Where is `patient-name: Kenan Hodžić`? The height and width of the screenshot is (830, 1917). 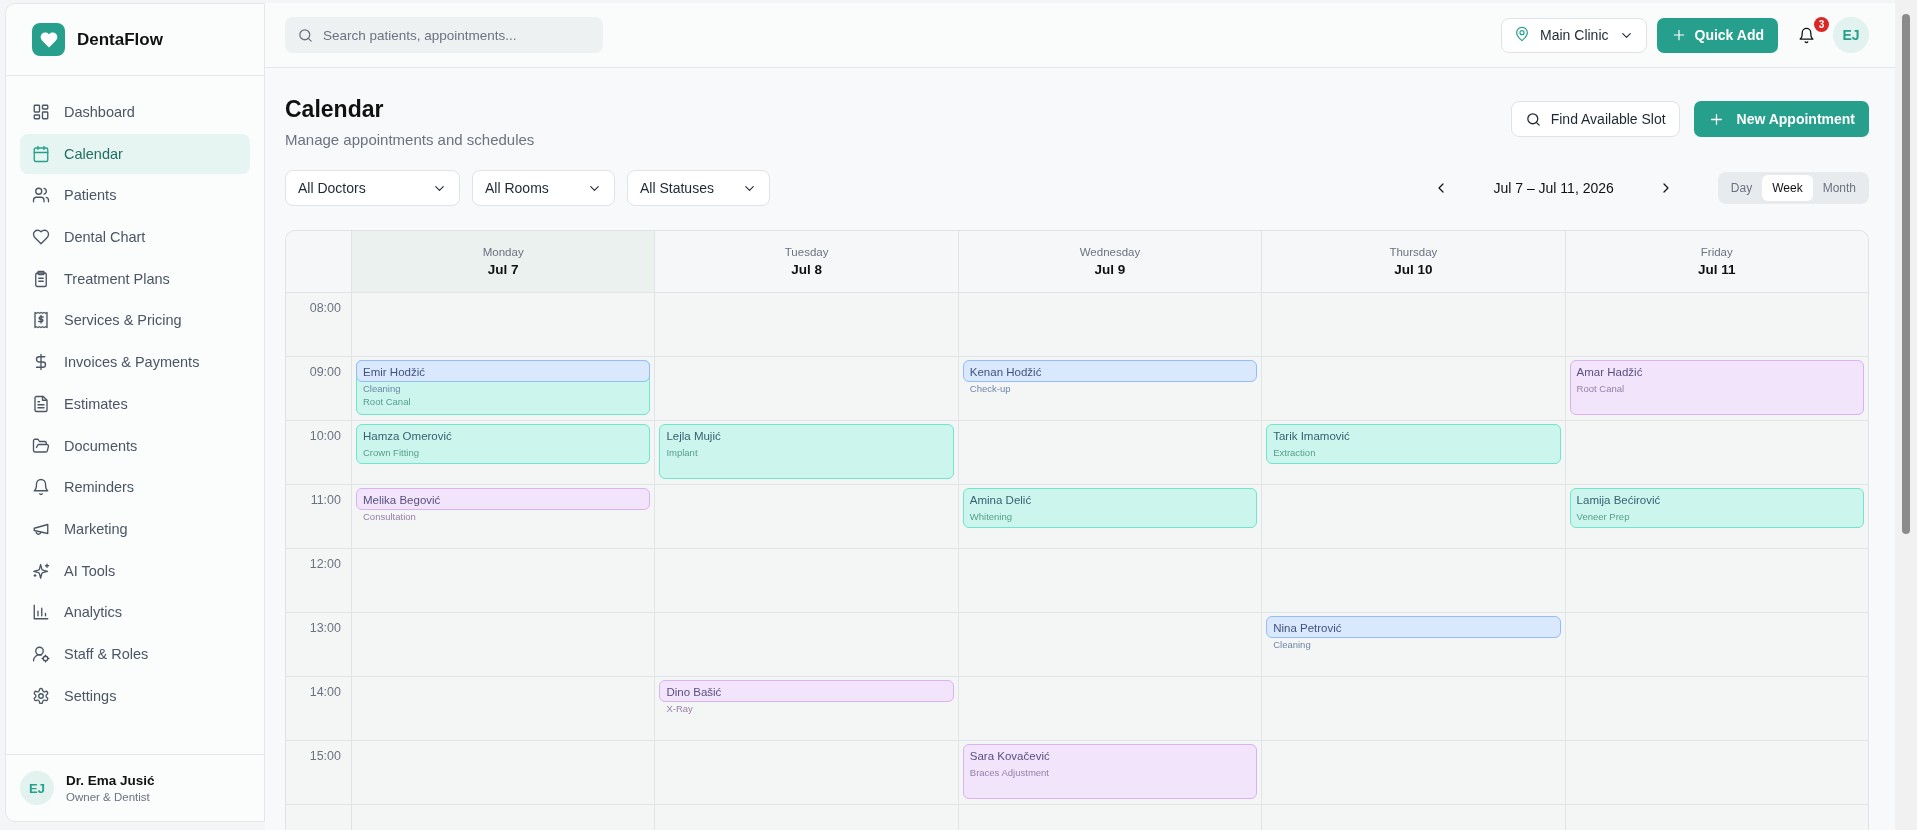 patient-name: Kenan Hodžić is located at coordinates (1006, 372).